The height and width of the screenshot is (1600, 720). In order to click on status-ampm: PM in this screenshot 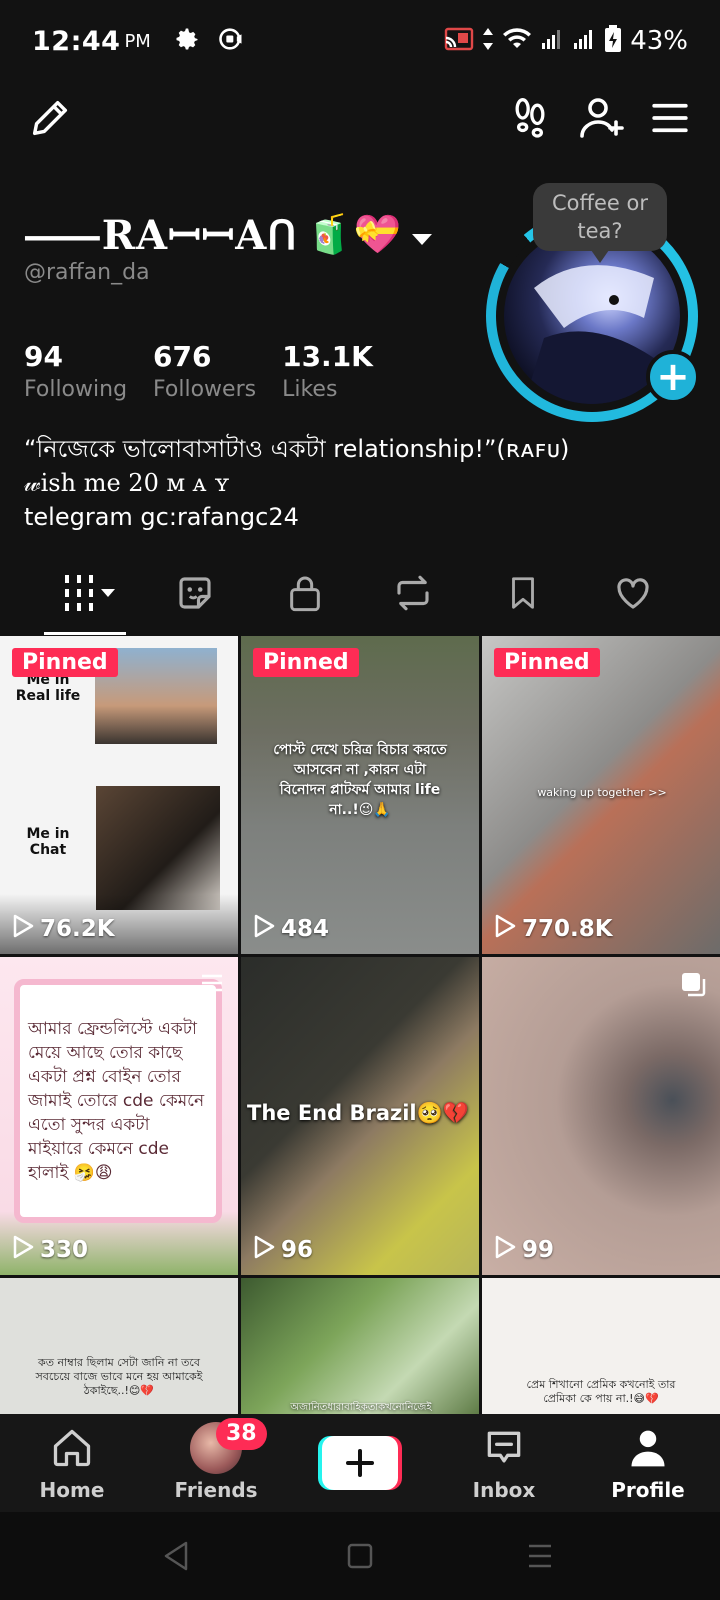, I will do `click(137, 41)`.